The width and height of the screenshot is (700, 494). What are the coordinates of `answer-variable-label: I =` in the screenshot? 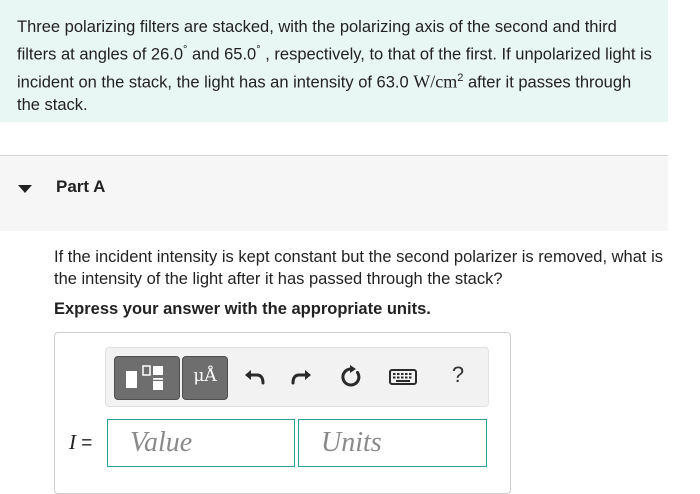 It's located at (80, 442).